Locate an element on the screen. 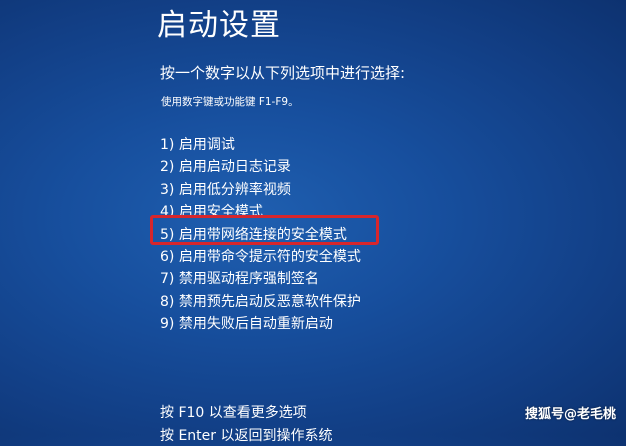 This screenshot has width=626, height=446. option-disable-auto-restart: 9) 禁用失败后自动重新启动 is located at coordinates (260, 324).